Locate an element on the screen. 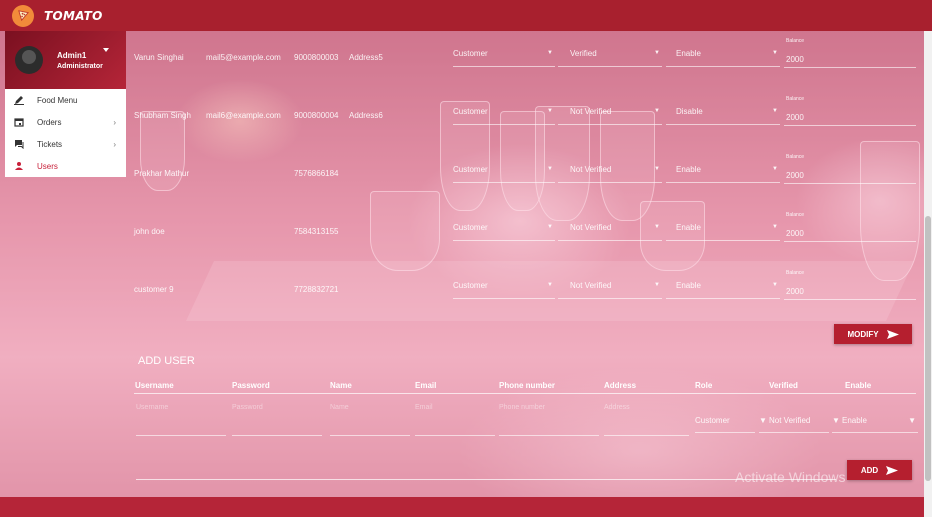  username-input: Username is located at coordinates (152, 407).